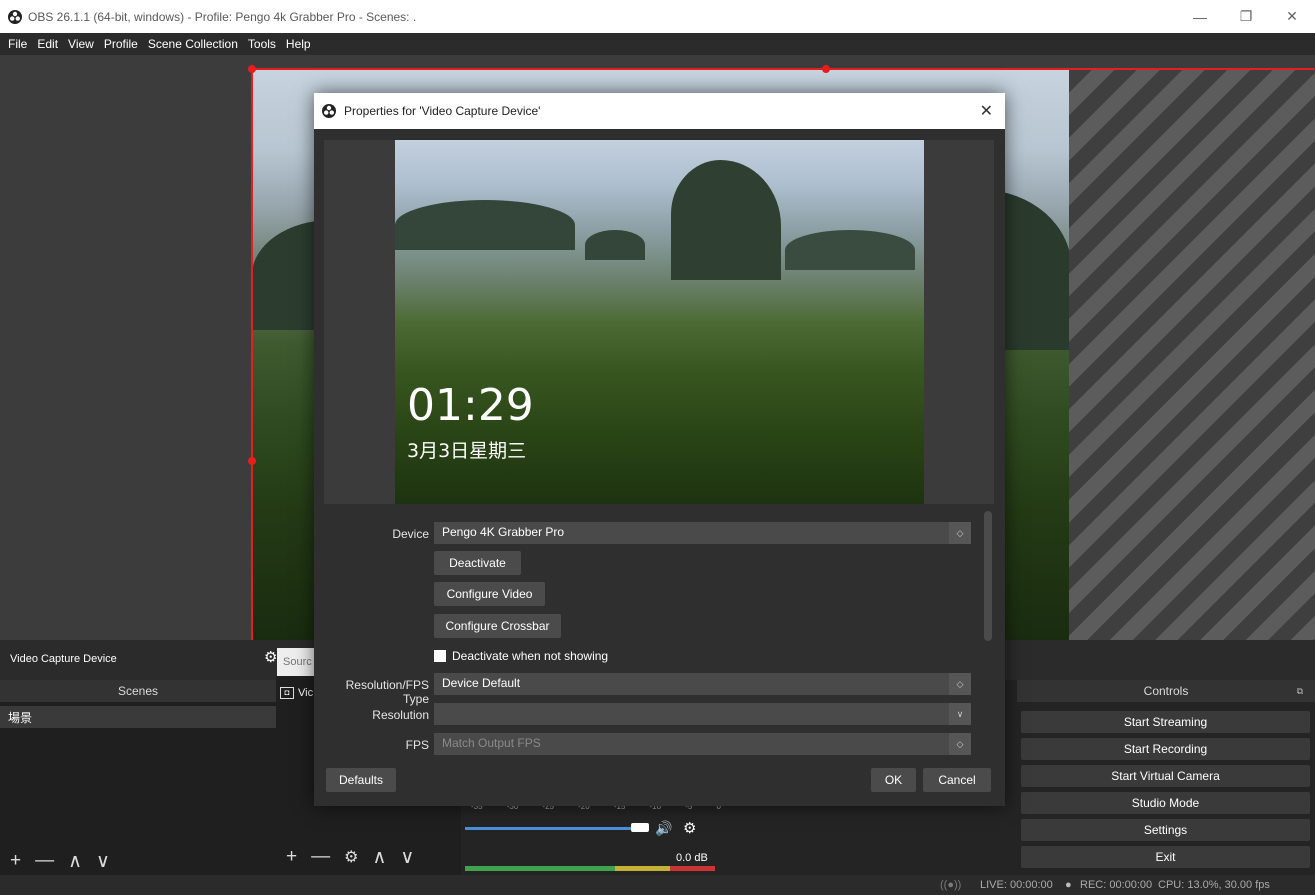  Describe the element at coordinates (138, 717) in the screenshot. I see `scene-item: 場景` at that location.